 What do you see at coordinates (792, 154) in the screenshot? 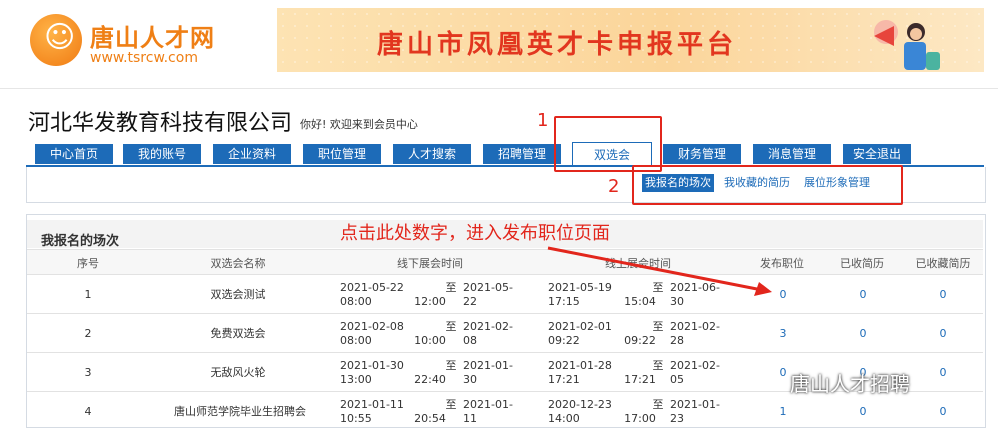
I see `tab-messages: 消息管理` at bounding box center [792, 154].